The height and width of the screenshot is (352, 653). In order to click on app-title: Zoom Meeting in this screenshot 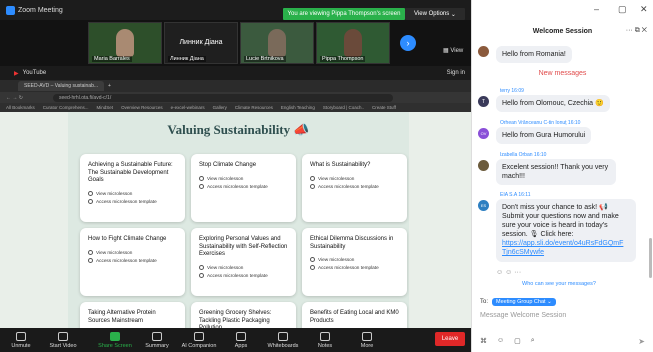, I will do `click(40, 10)`.